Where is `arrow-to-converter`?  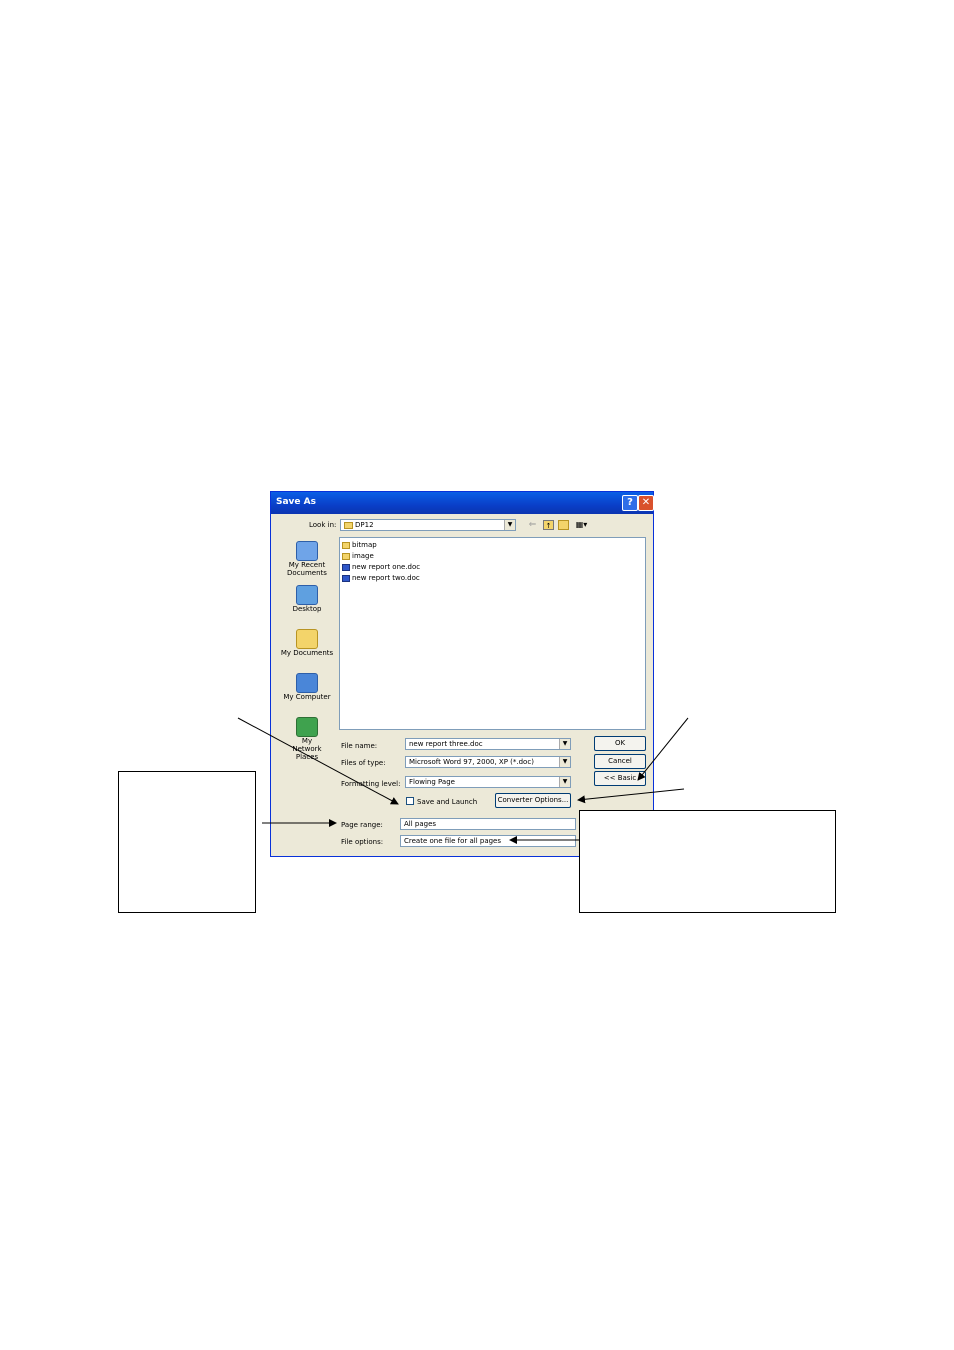 arrow-to-converter is located at coordinates (631, 796).